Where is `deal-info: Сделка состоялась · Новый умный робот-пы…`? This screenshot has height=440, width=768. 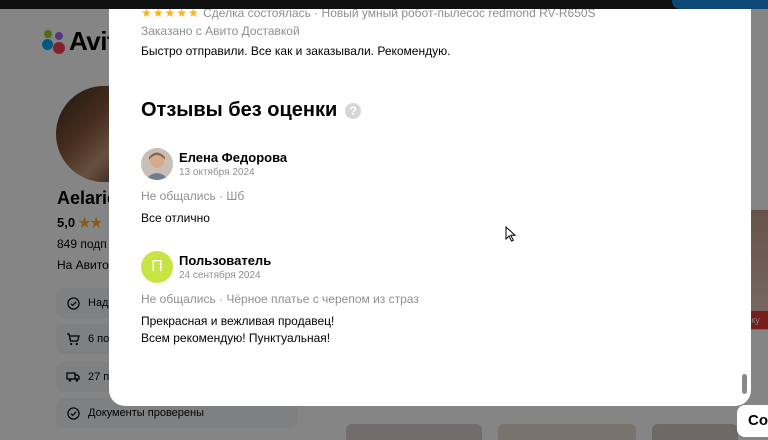 deal-info: Сделка состоялась · Новый умный робот-пы… is located at coordinates (399, 14).